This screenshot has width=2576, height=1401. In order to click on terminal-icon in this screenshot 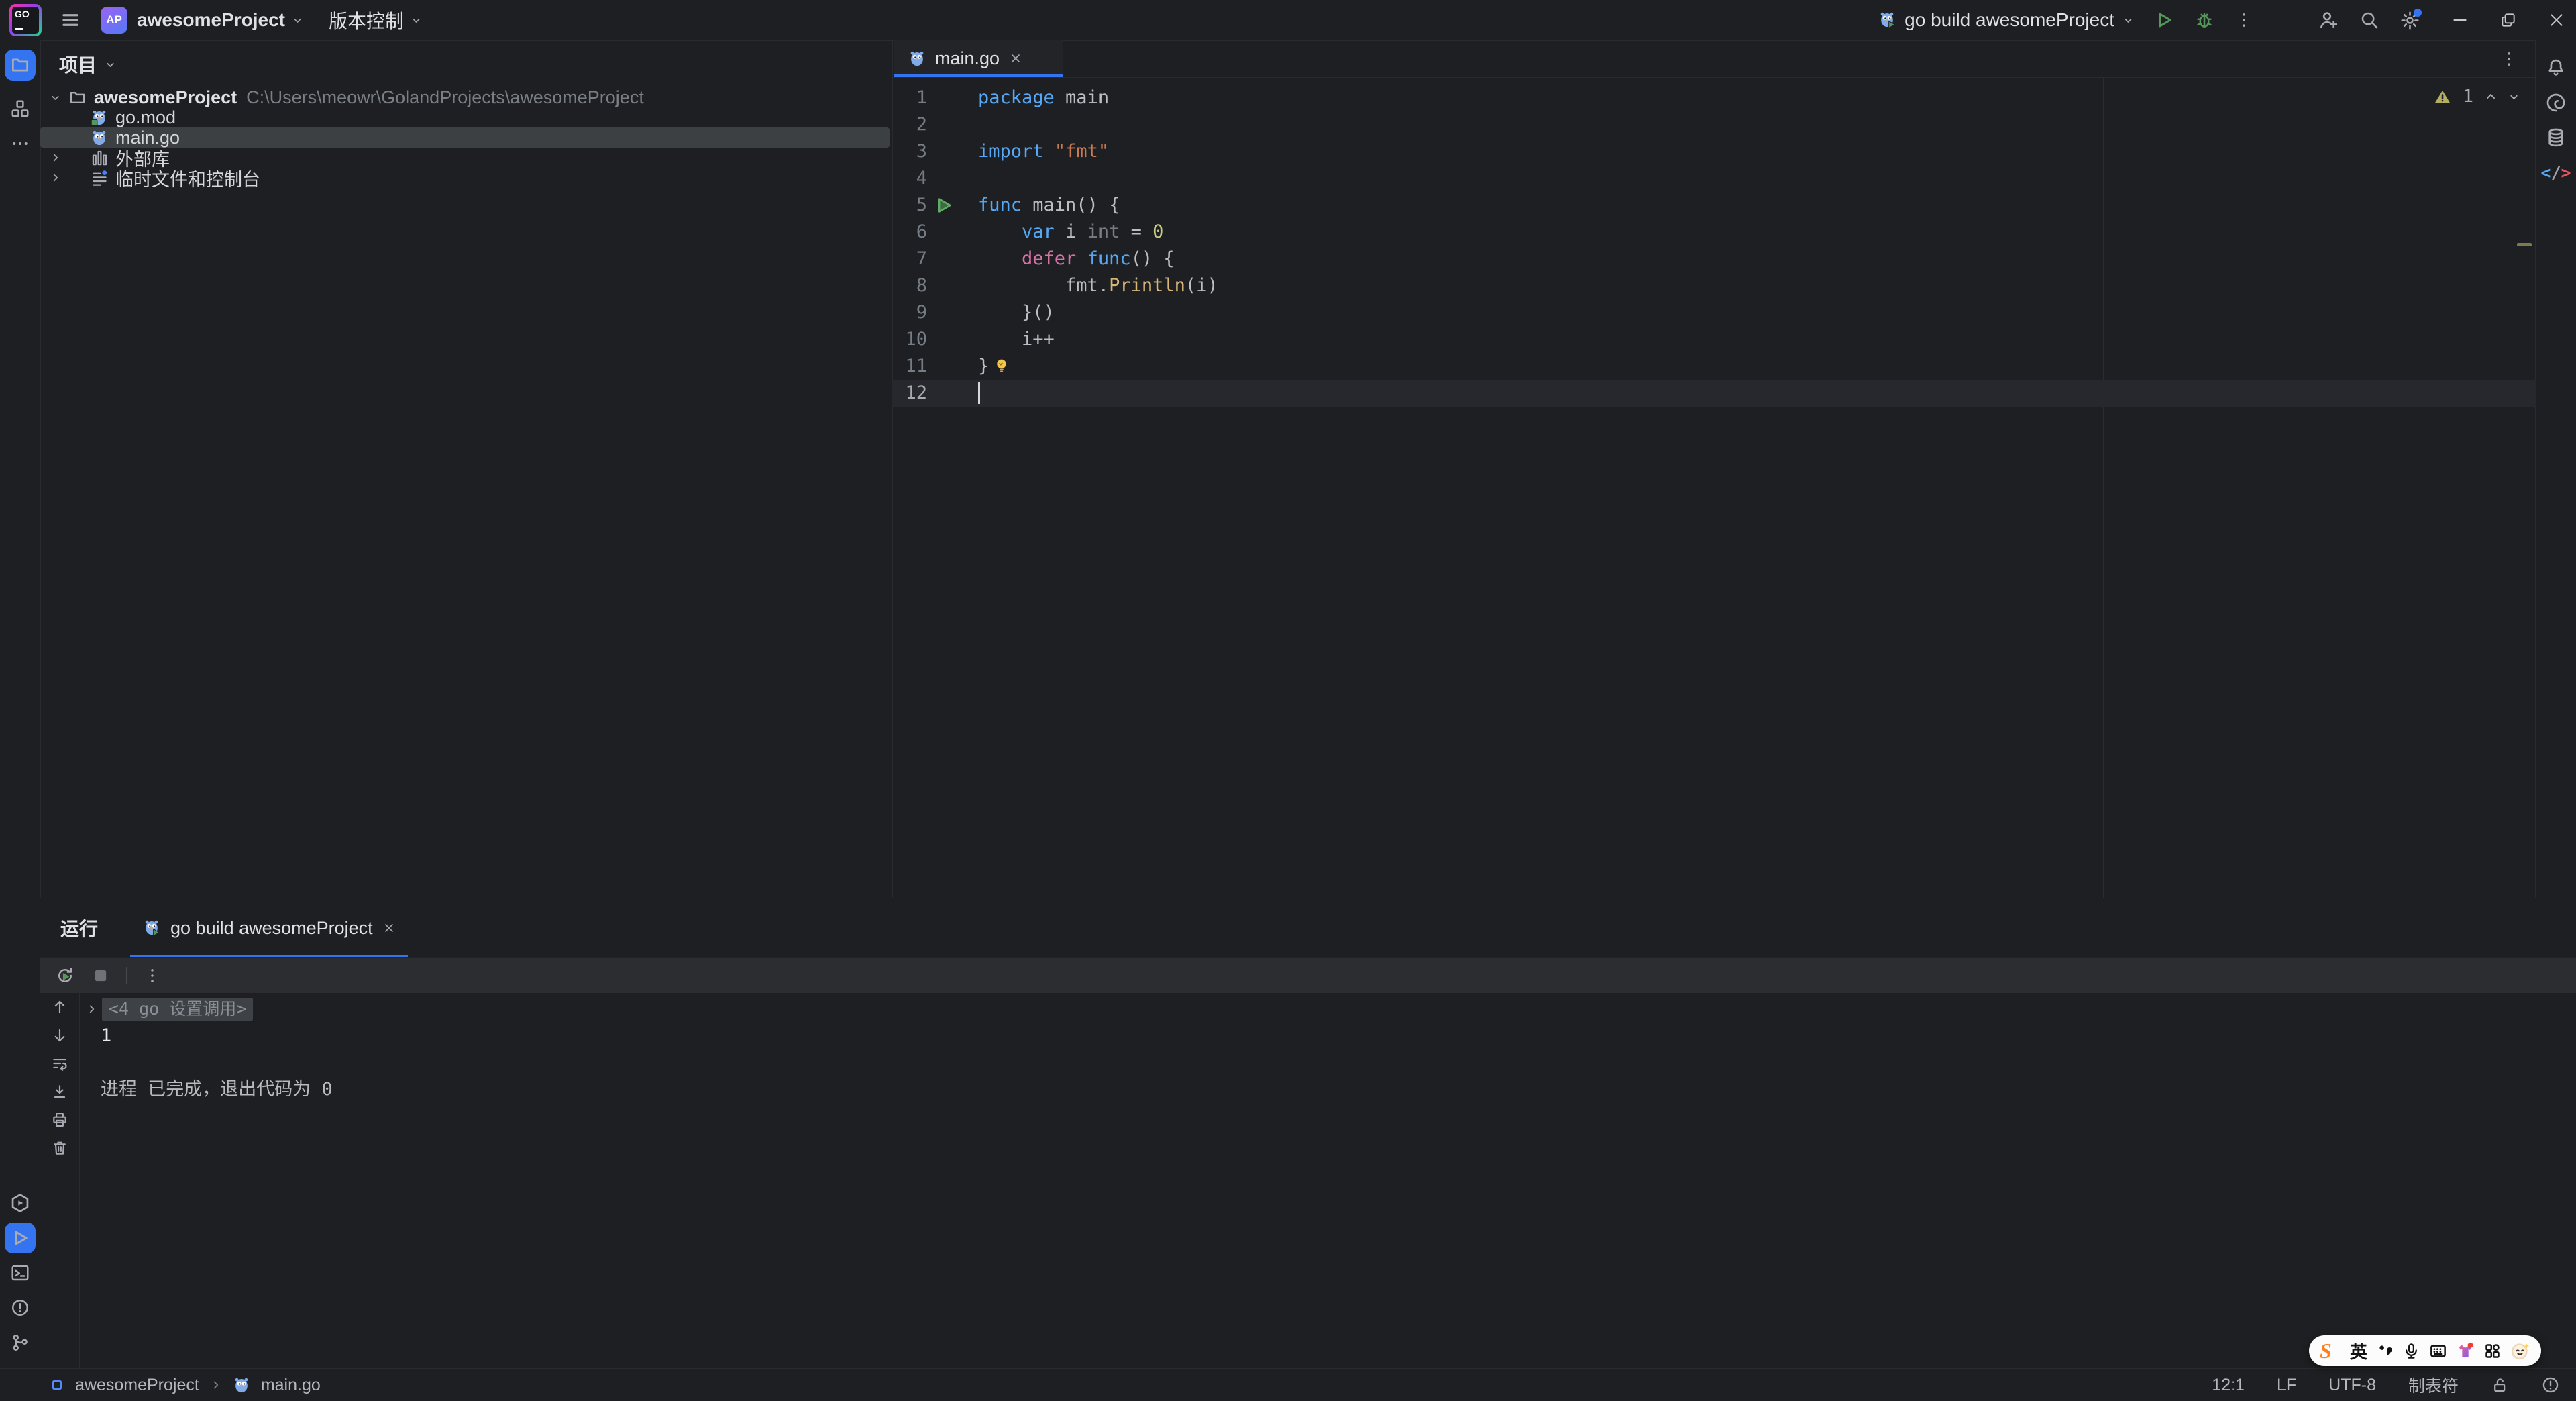, I will do `click(20, 1273)`.